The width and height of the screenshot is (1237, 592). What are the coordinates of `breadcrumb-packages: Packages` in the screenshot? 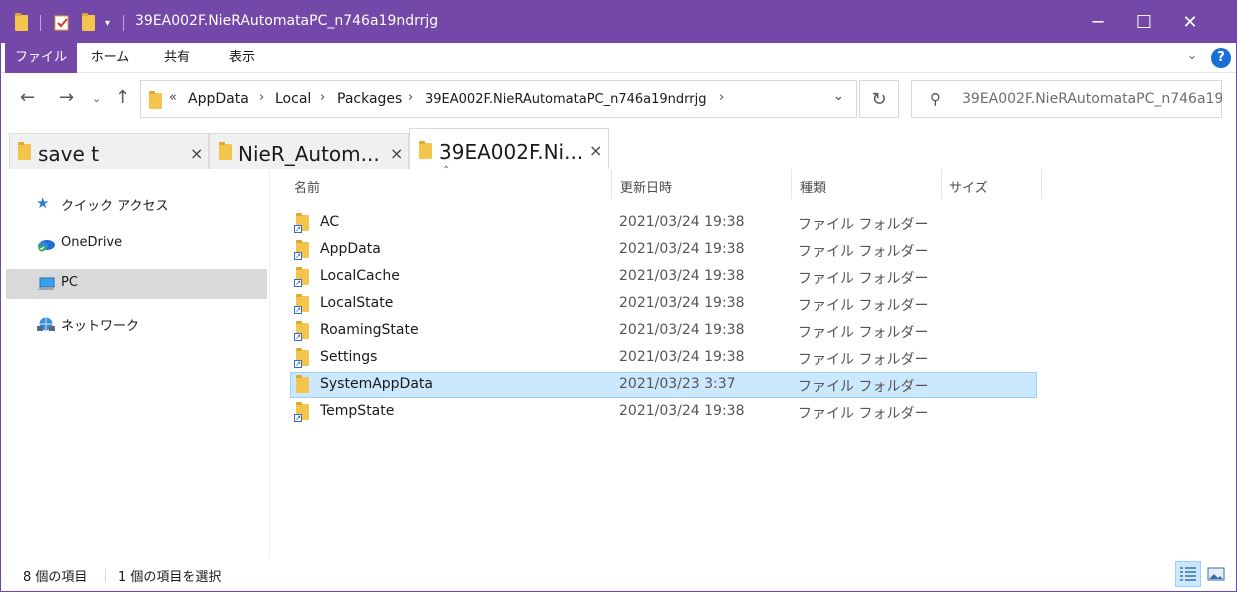 It's located at (369, 99).